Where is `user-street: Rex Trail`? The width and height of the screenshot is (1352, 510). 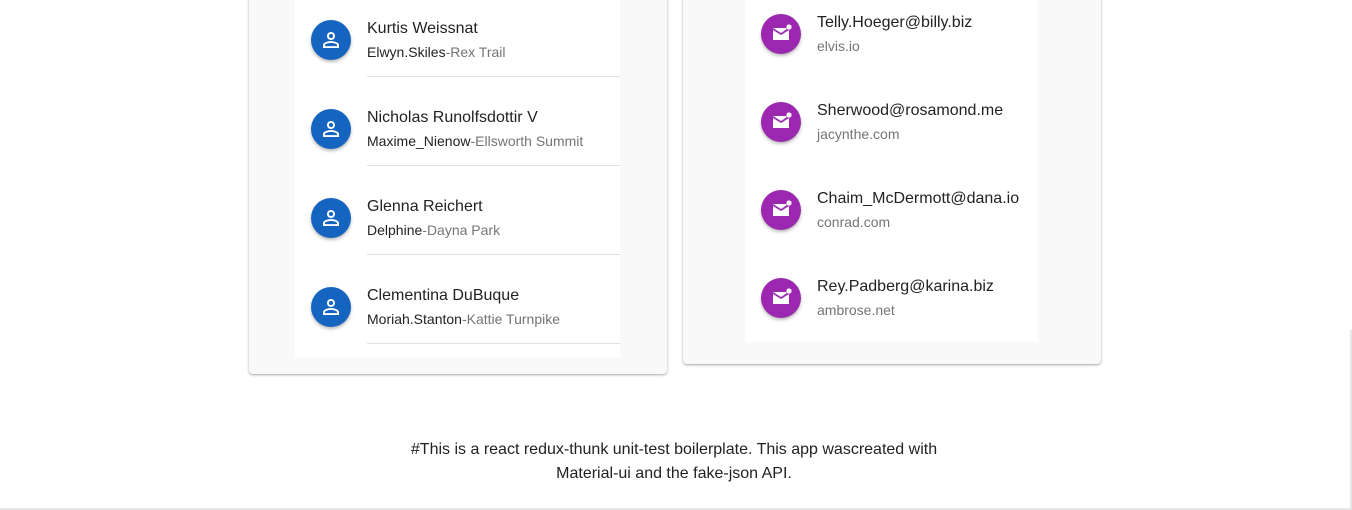
user-street: Rex Trail is located at coordinates (478, 52).